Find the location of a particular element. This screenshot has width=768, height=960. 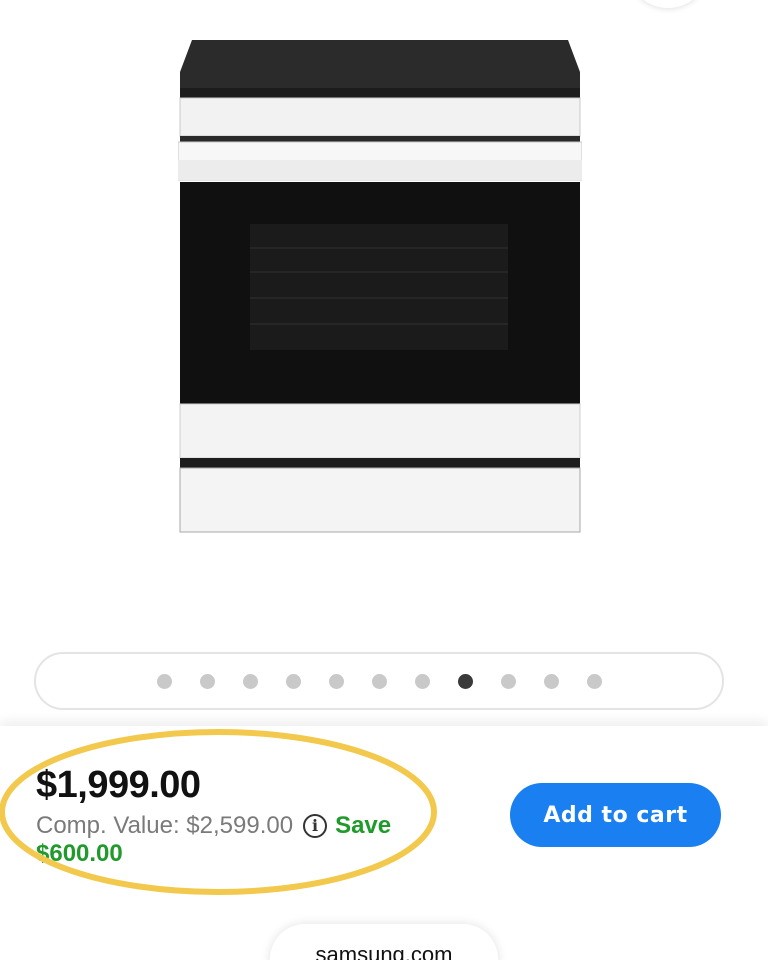

add-to-cart-button: Add to cart is located at coordinates (615, 815).